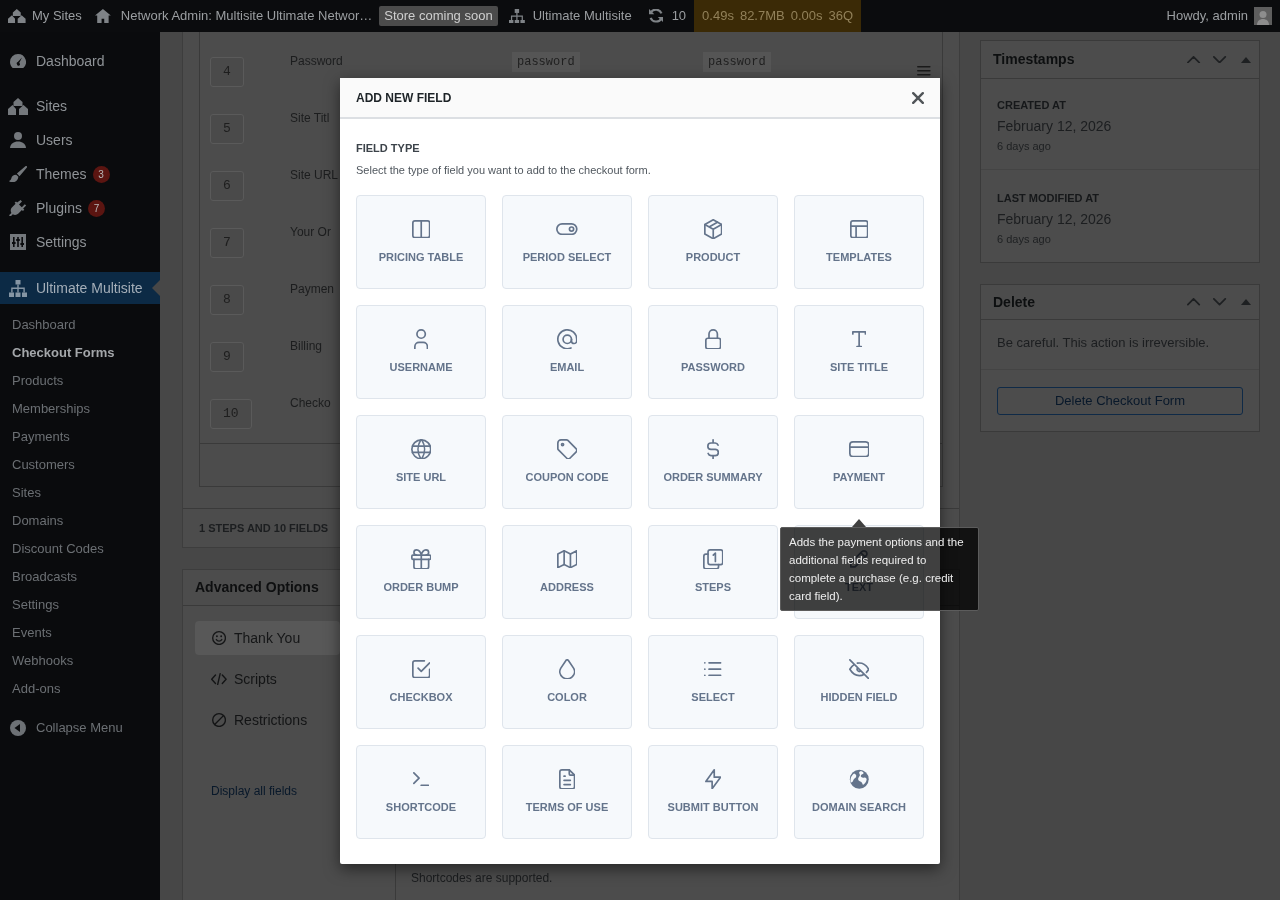  Describe the element at coordinates (257, 587) in the screenshot. I see `panel-title: Advanced Options` at that location.